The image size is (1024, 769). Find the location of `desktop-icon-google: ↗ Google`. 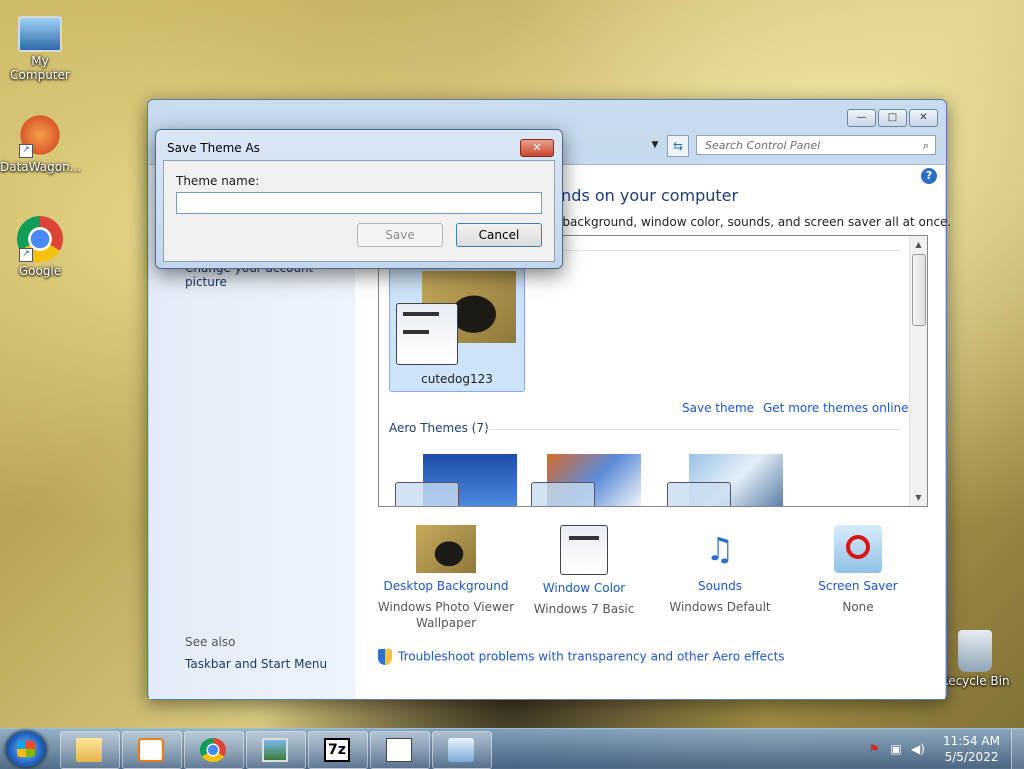

desktop-icon-google: ↗ Google is located at coordinates (40, 247).